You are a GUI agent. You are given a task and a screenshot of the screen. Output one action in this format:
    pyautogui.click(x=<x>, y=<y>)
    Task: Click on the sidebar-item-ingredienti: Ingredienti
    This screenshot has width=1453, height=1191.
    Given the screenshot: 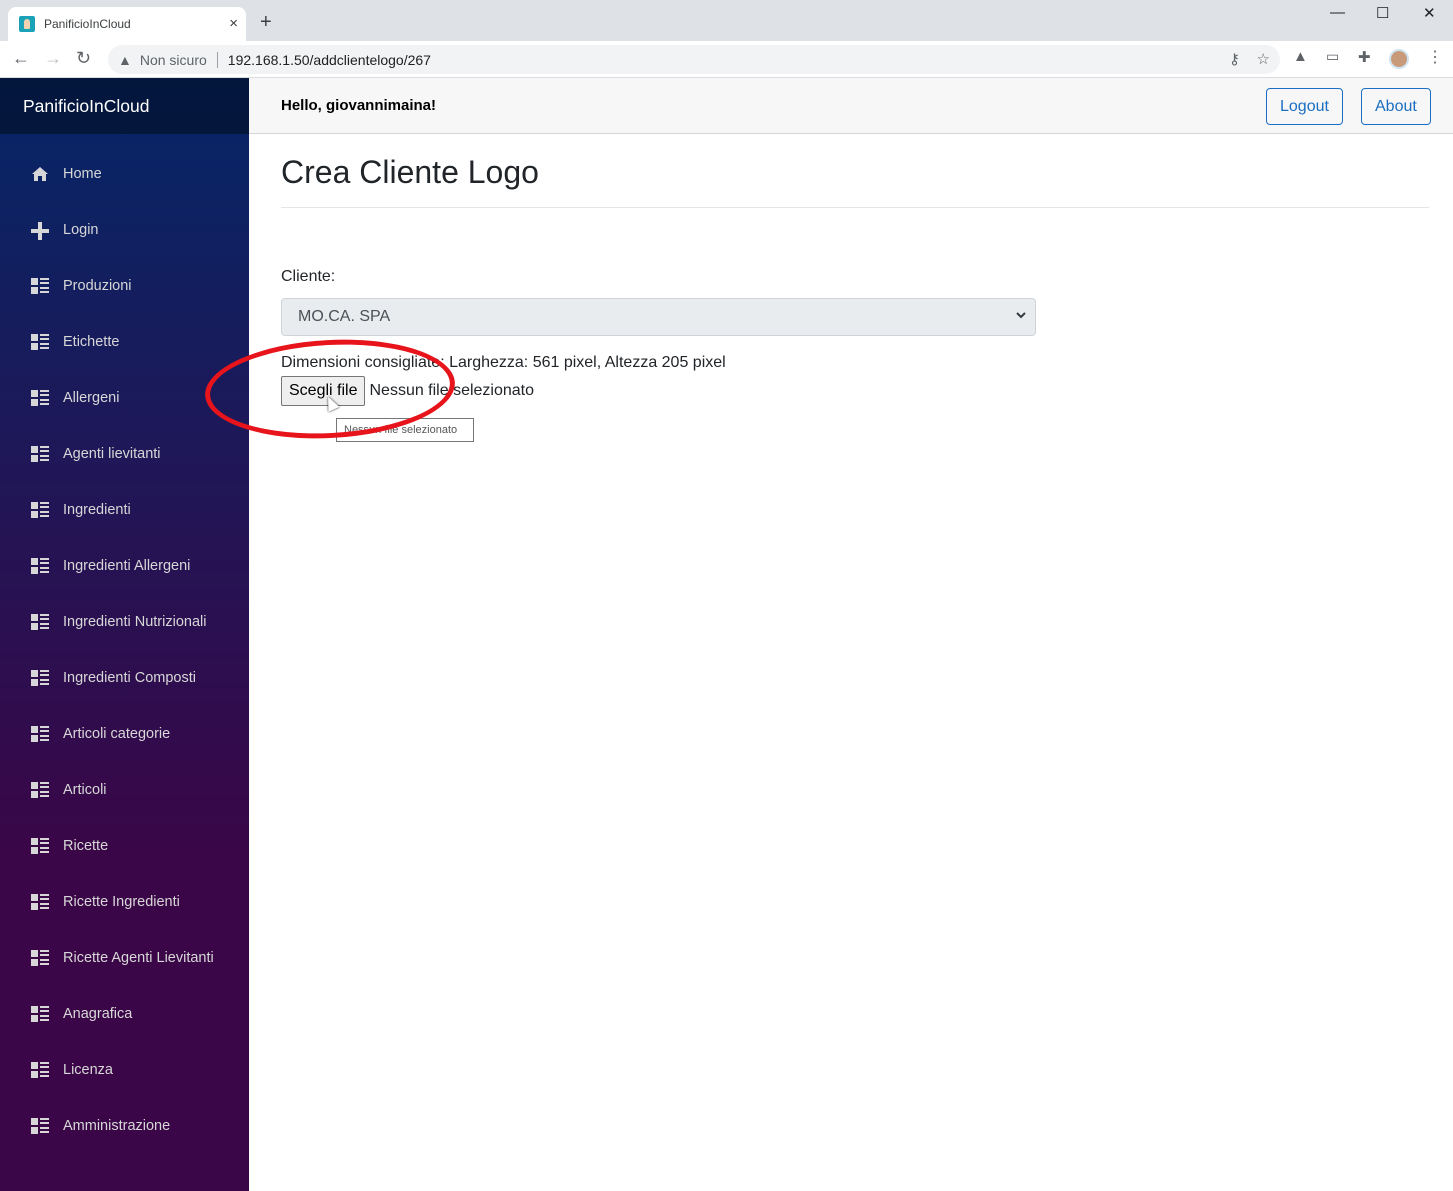 What is the action you would take?
    pyautogui.click(x=124, y=510)
    